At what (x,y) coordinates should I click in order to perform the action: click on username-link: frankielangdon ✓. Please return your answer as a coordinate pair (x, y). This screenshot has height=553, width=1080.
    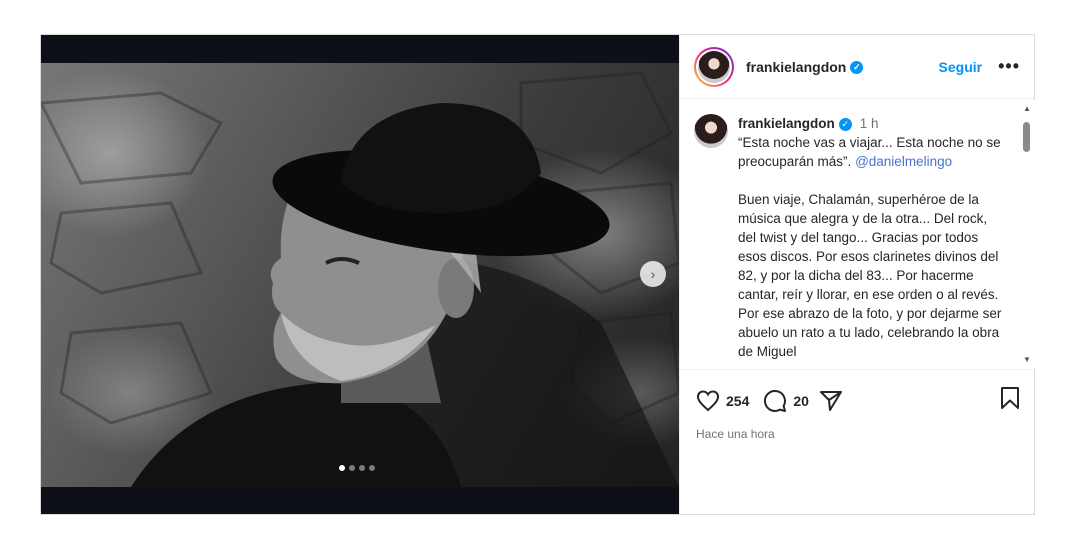
    Looking at the image, I should click on (805, 66).